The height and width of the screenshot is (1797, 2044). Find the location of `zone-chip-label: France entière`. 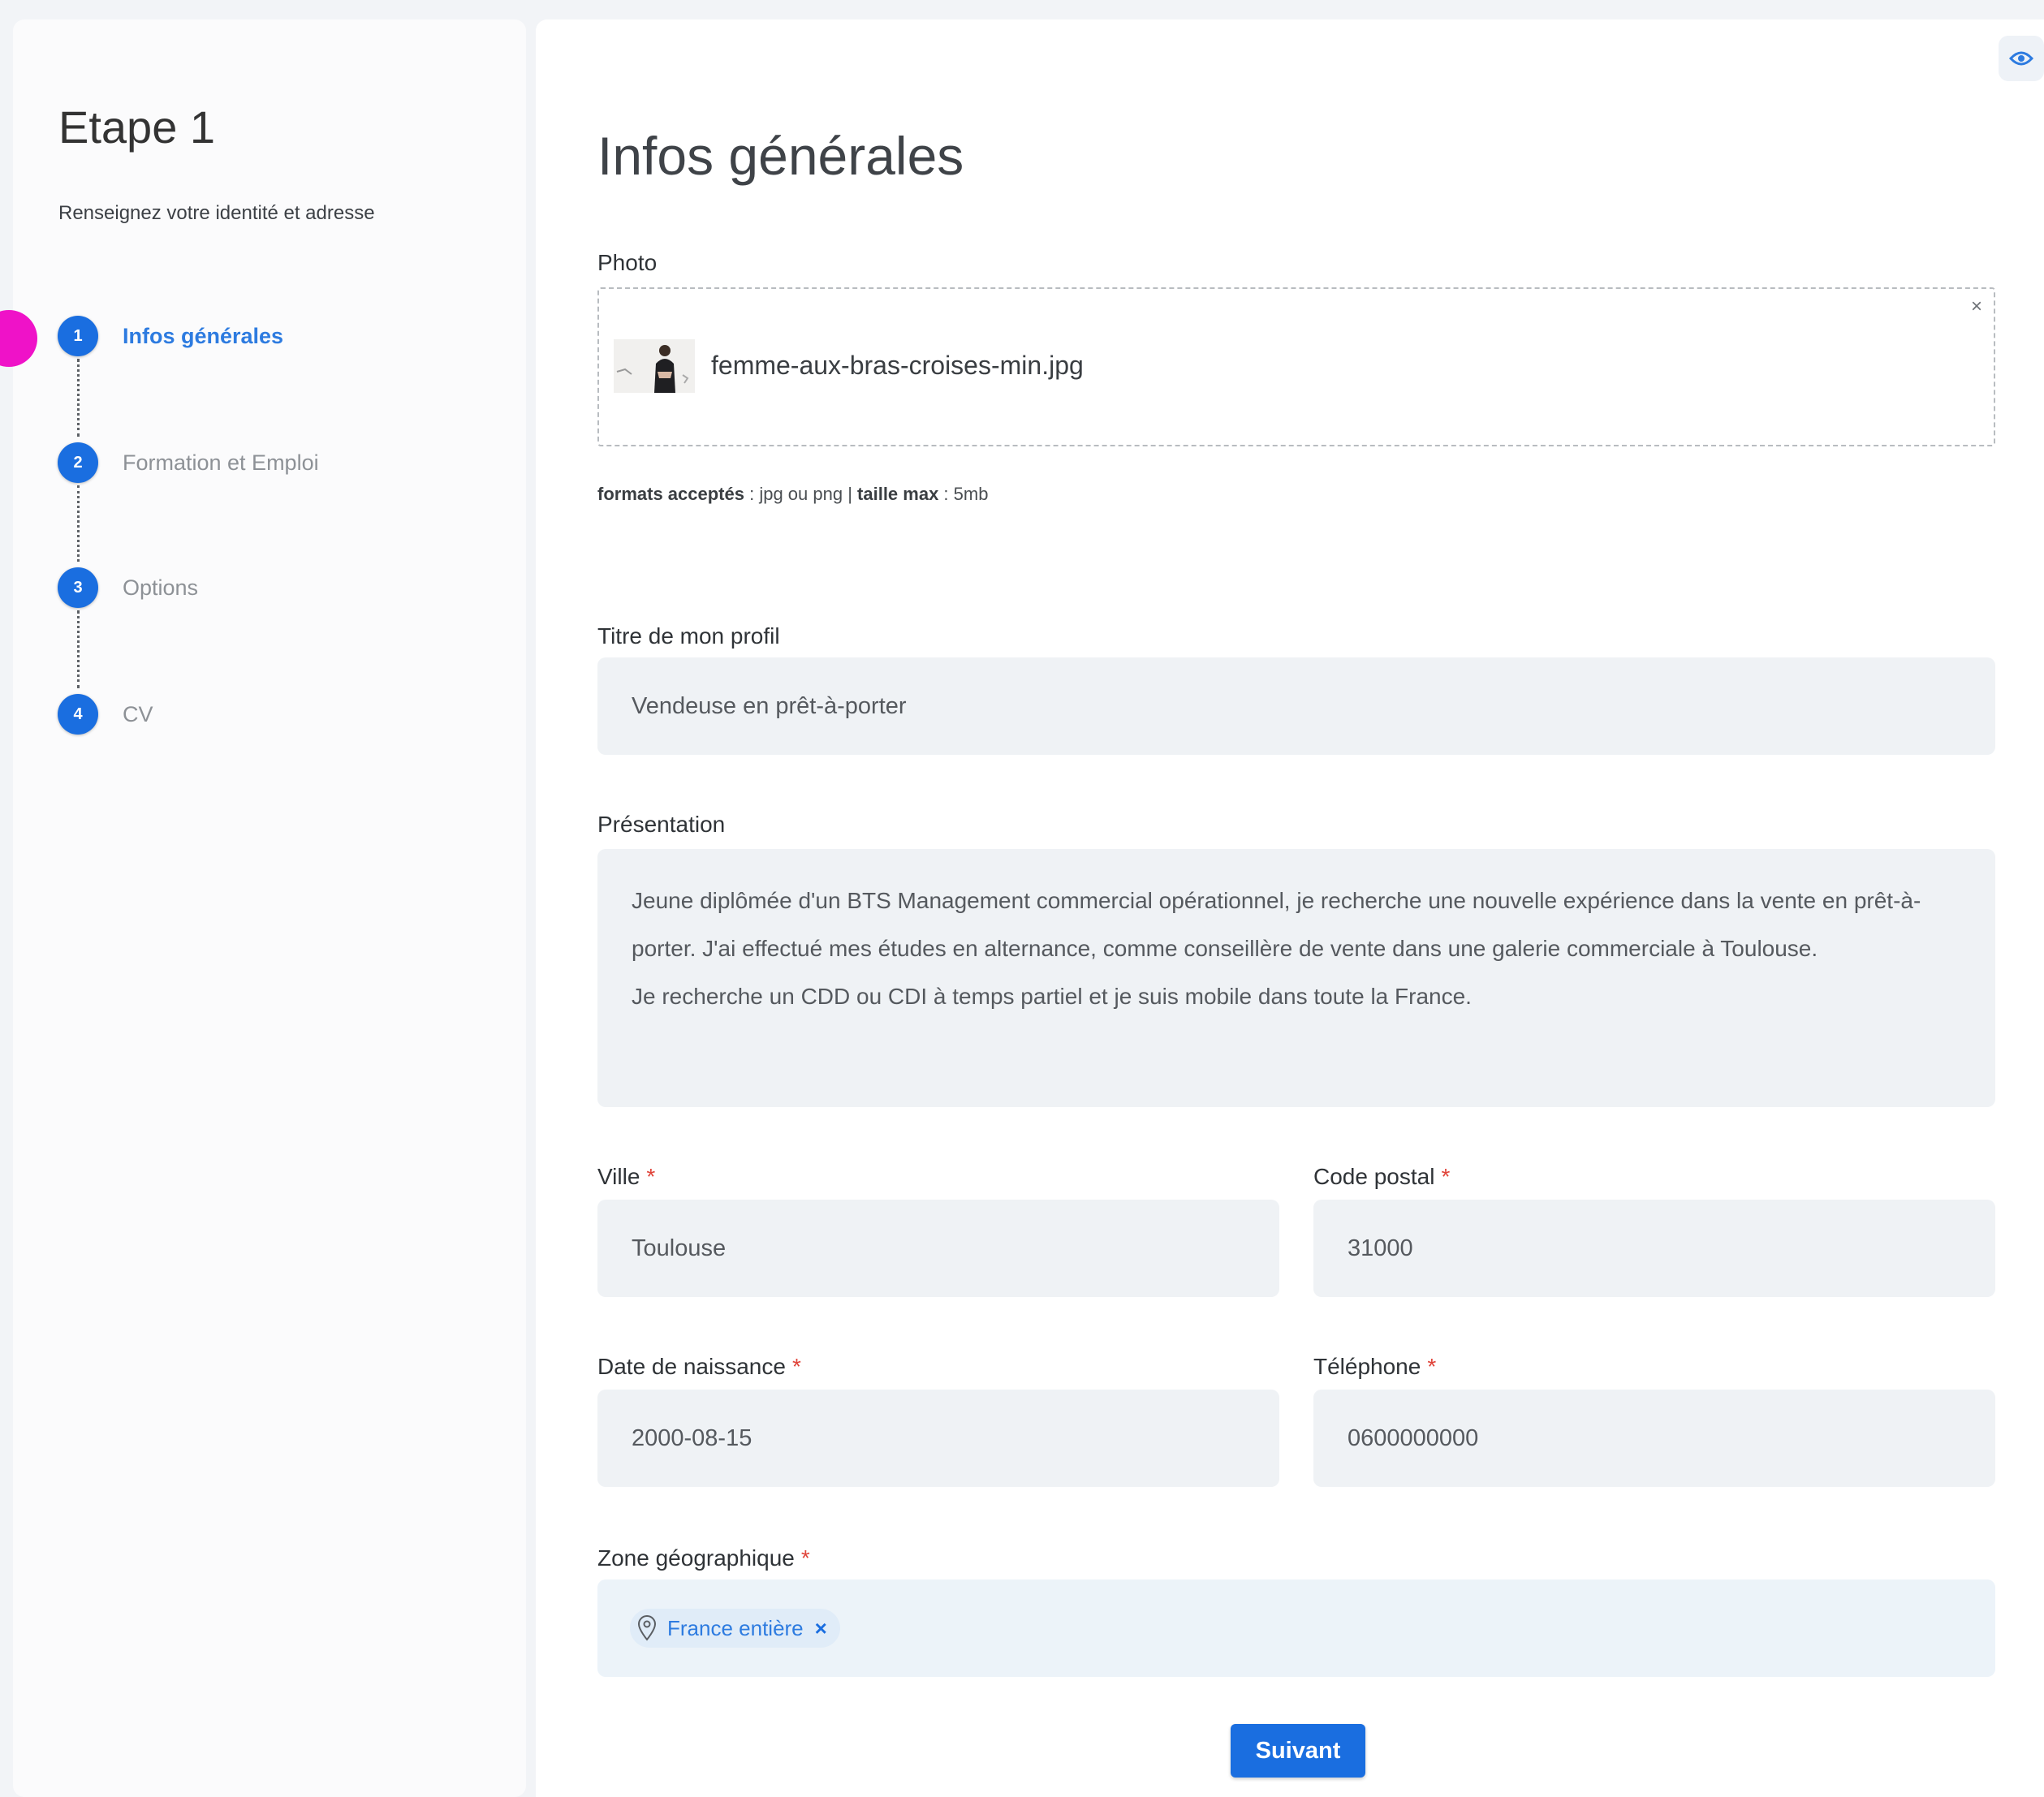

zone-chip-label: France entière is located at coordinates (736, 1627).